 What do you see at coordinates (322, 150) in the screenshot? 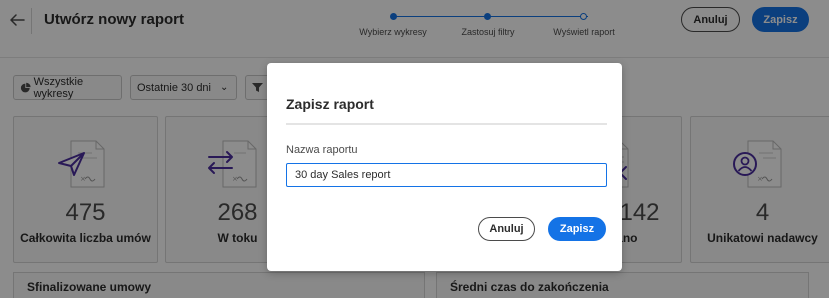
I see `report-name-label: Nazwa raportu` at bounding box center [322, 150].